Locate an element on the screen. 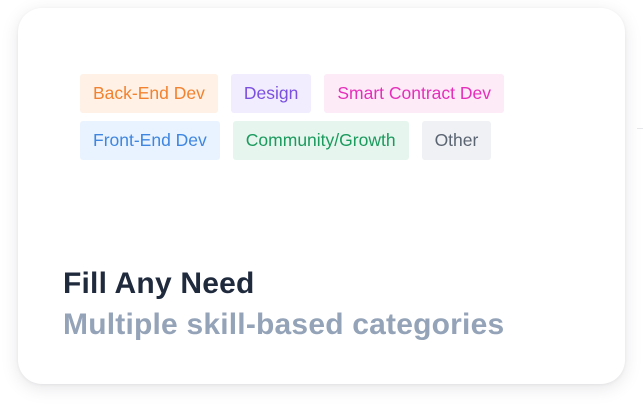 This screenshot has width=643, height=410. divider is located at coordinates (640, 128).